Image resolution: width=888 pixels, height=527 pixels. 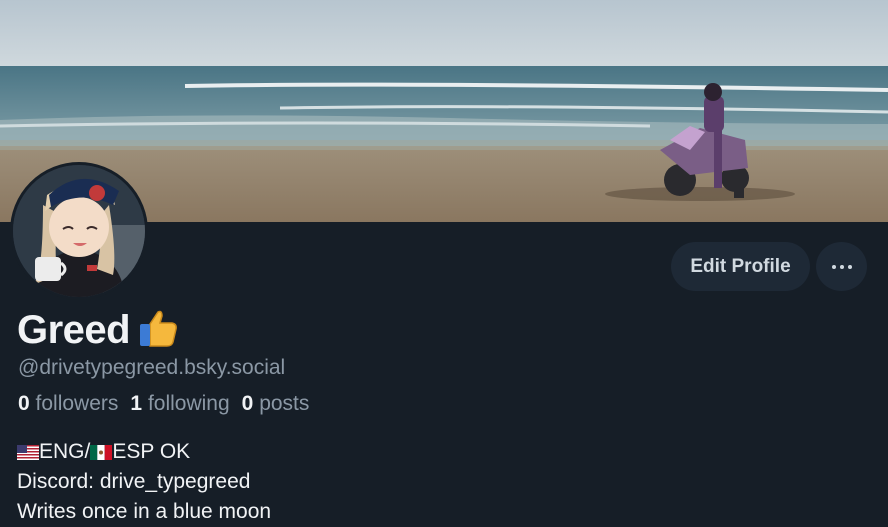 What do you see at coordinates (158, 330) in the screenshot?
I see `thumbs-up-icon` at bounding box center [158, 330].